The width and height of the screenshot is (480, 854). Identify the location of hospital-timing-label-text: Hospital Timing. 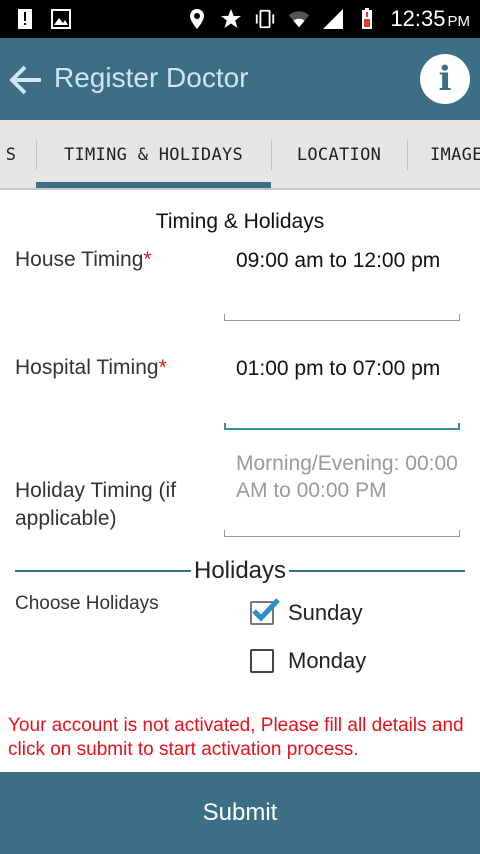
(87, 367).